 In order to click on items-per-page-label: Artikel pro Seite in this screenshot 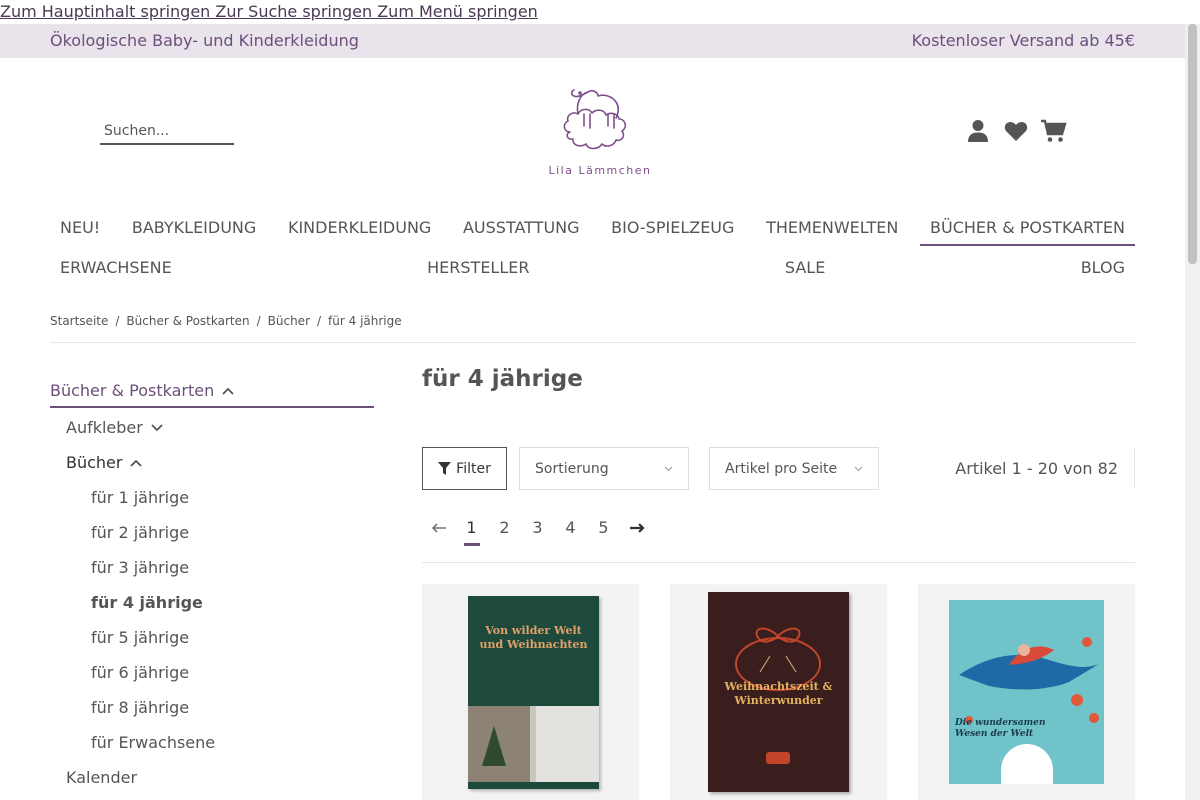, I will do `click(781, 468)`.